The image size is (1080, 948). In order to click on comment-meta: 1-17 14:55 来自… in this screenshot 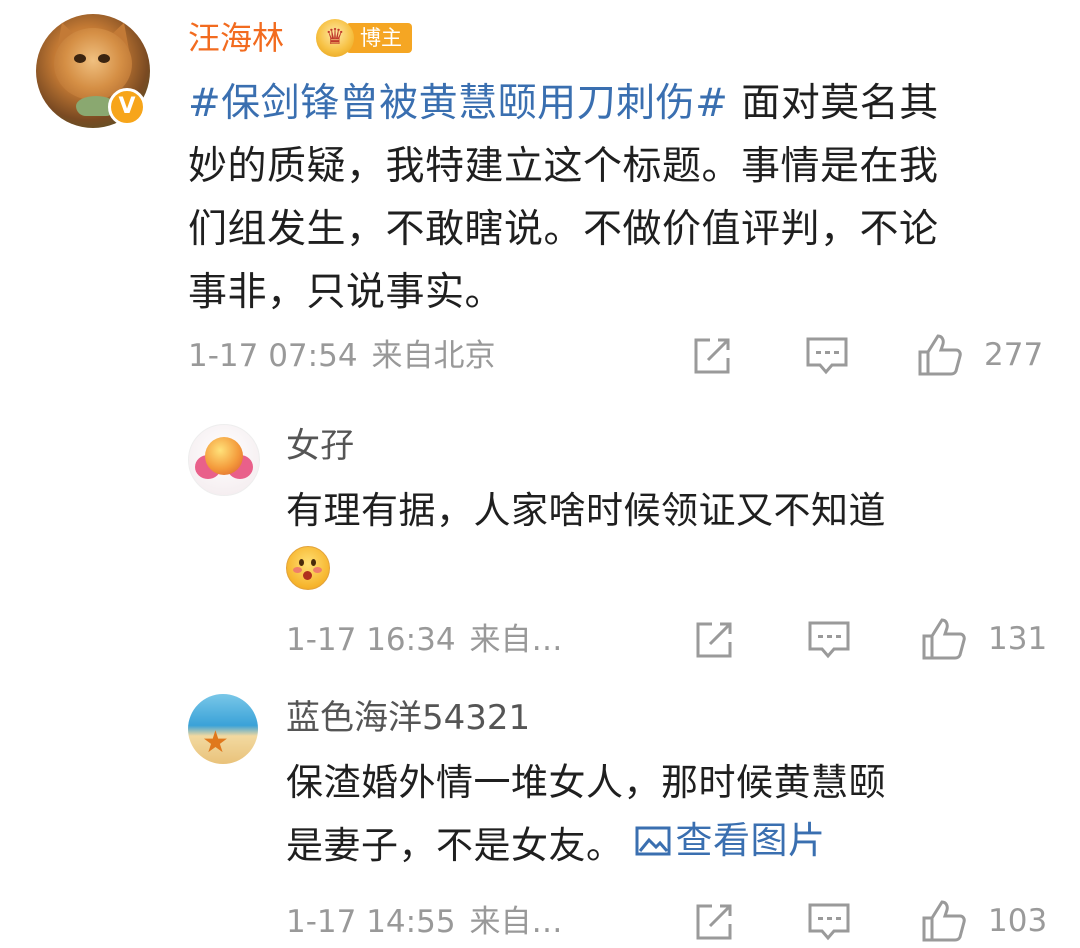, I will do `click(424, 922)`.